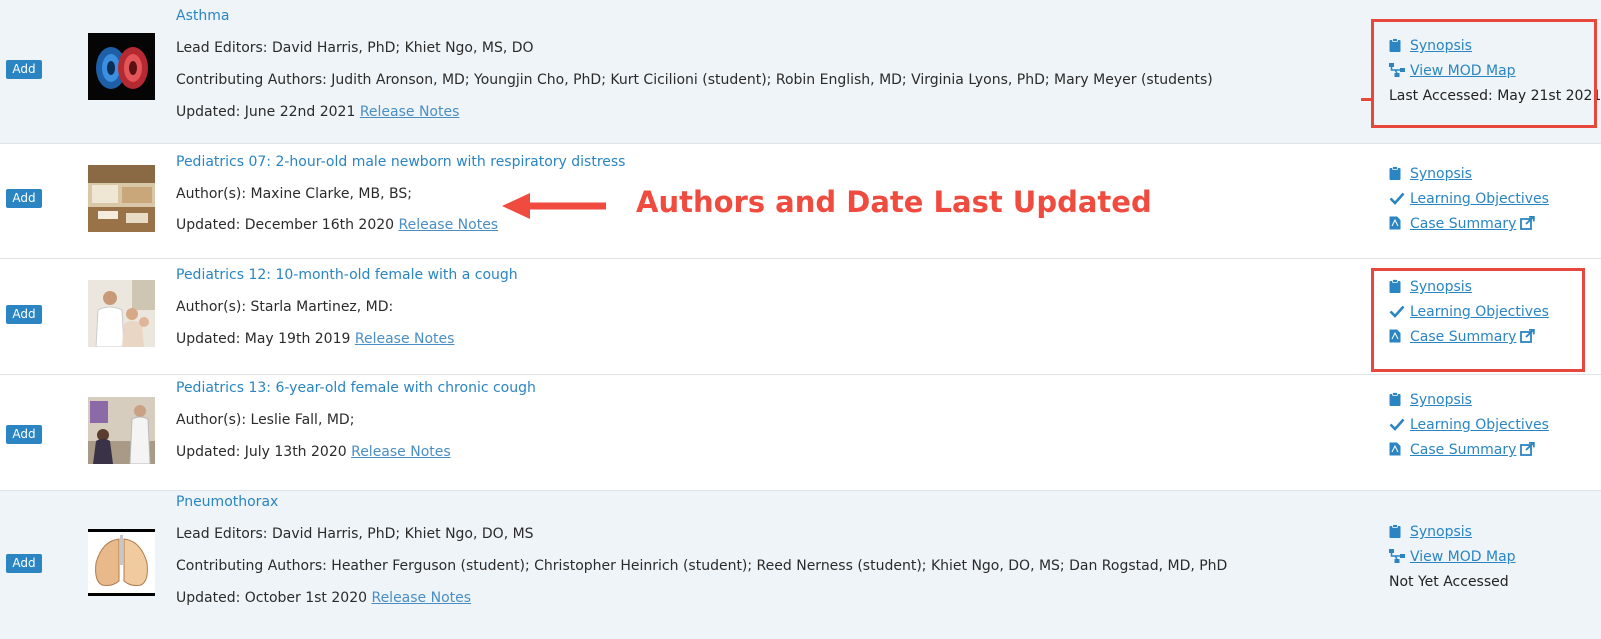  Describe the element at coordinates (263, 339) in the screenshot. I see `updated-date: Updated: May 19th 2019` at that location.